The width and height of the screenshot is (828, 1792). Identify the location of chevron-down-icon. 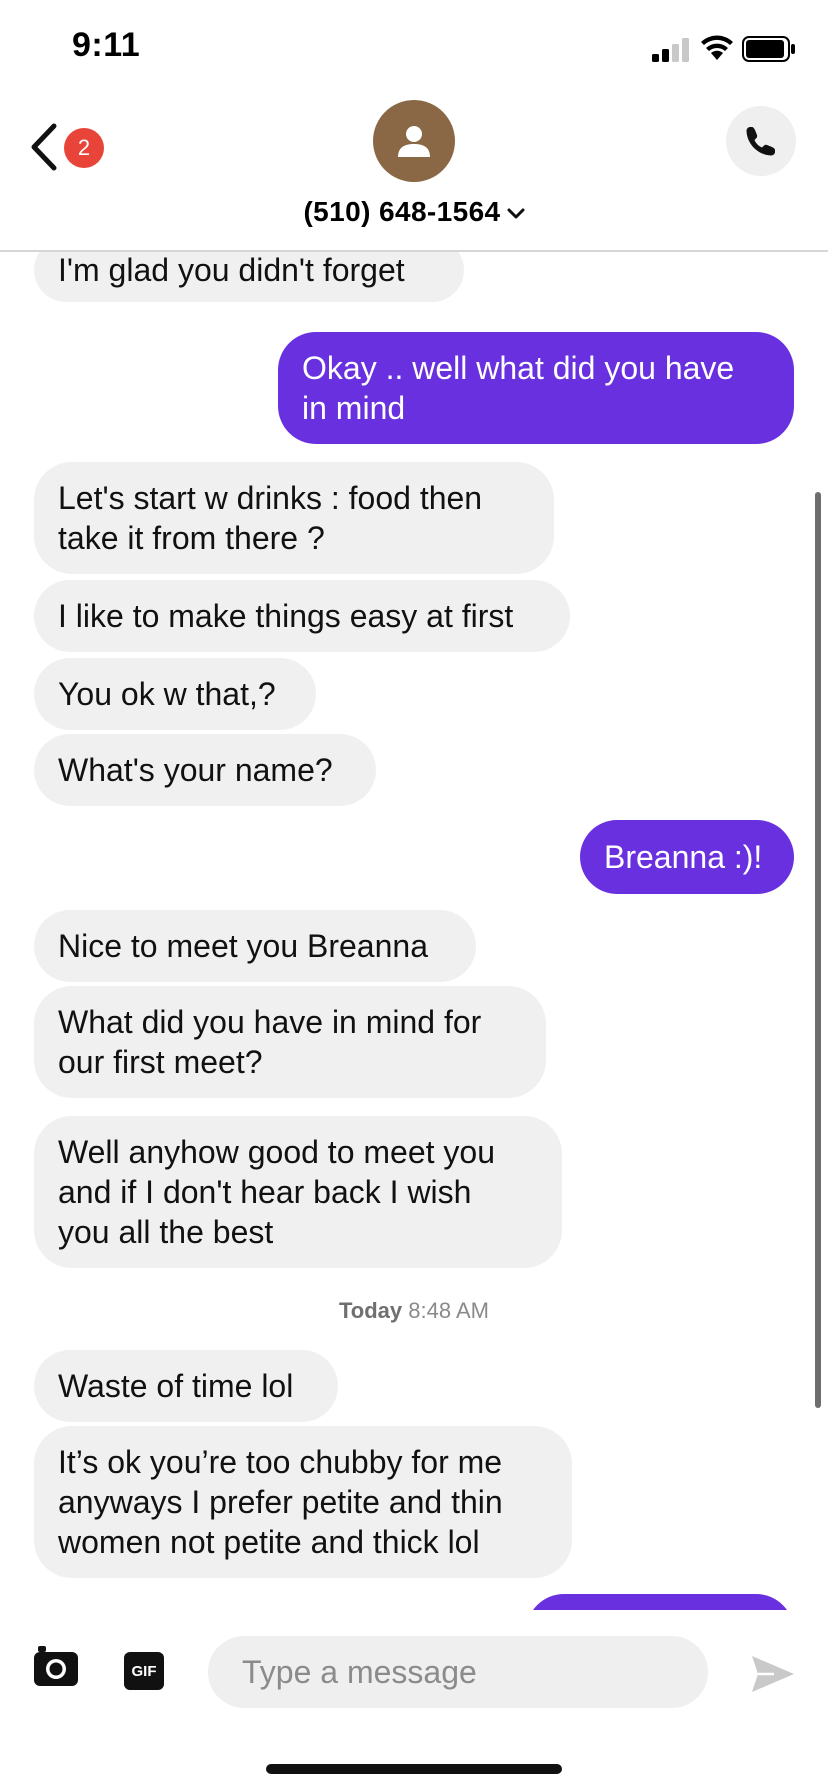
(516, 213).